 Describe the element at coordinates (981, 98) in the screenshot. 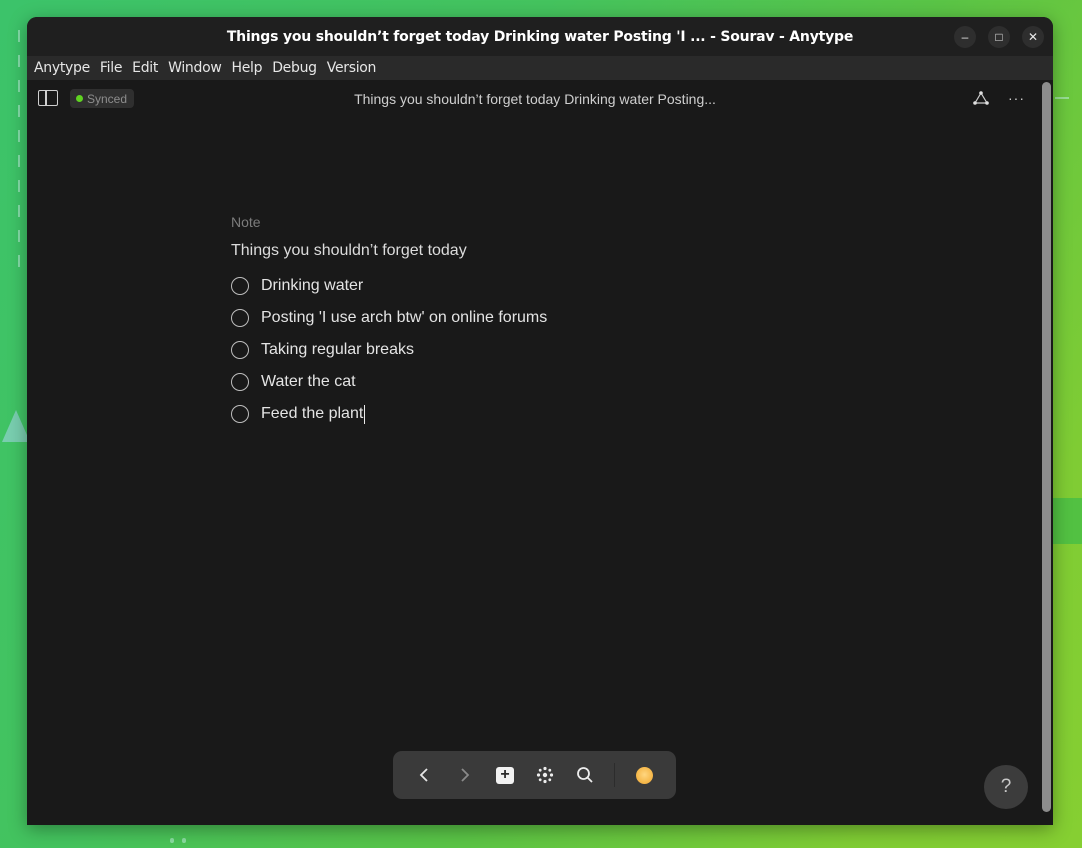

I see `graph-icon` at that location.